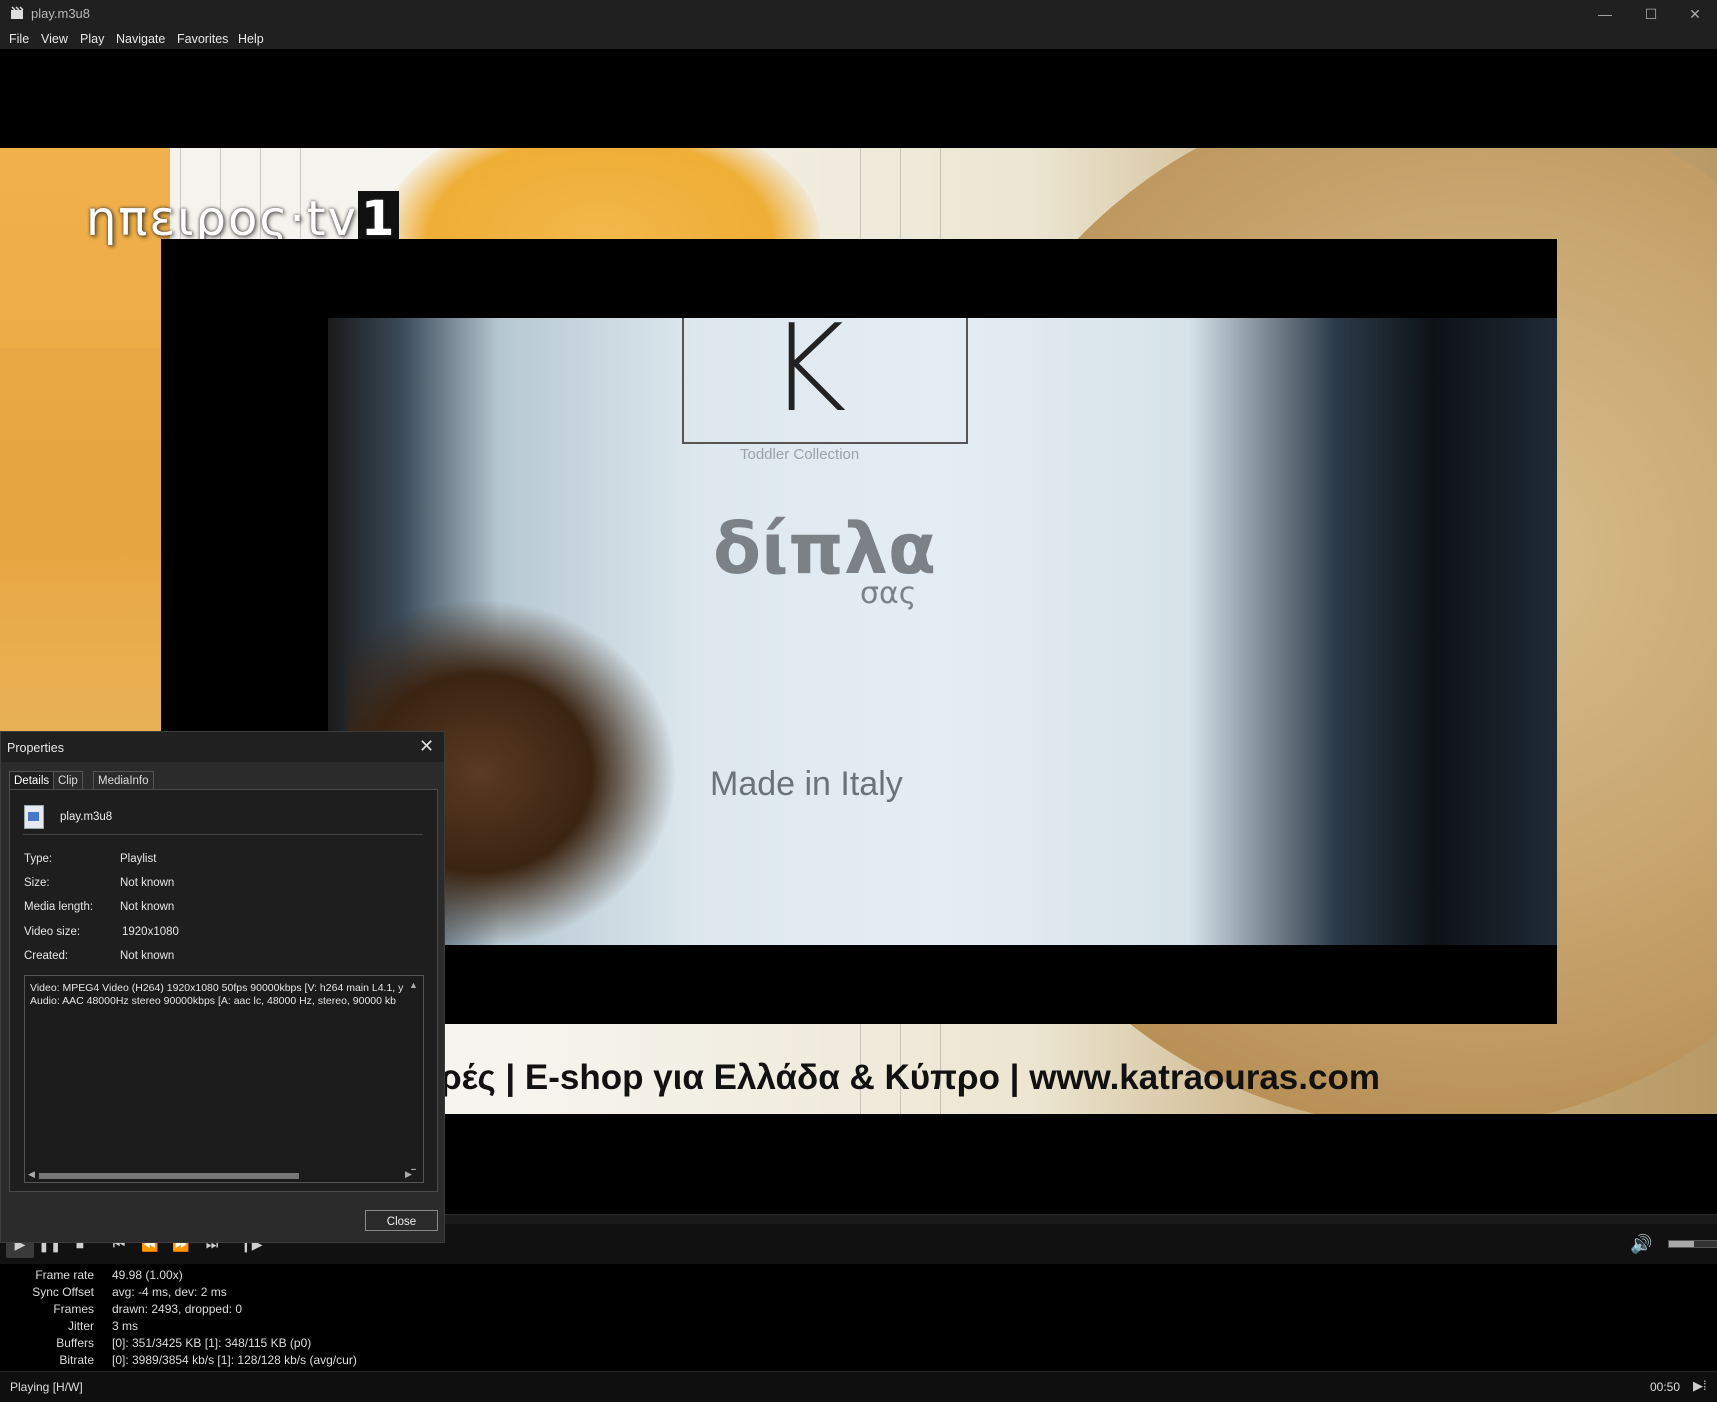 This screenshot has height=1402, width=1717. What do you see at coordinates (38, 859) in the screenshot?
I see `prop-label: Type:` at bounding box center [38, 859].